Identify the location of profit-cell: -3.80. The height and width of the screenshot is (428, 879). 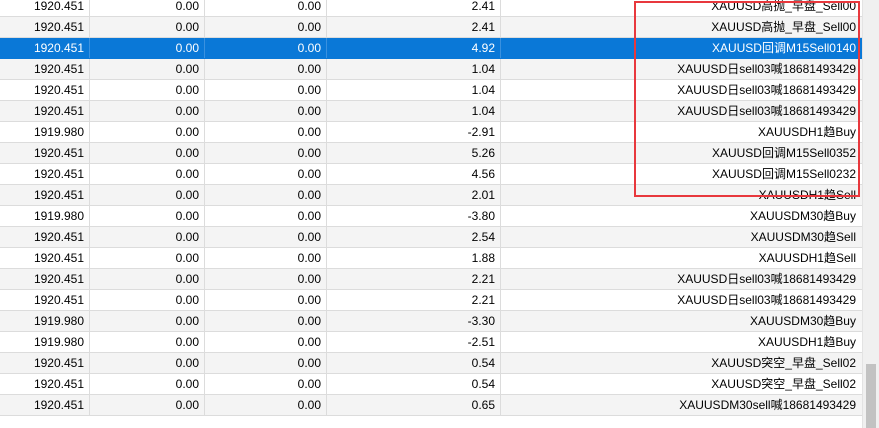
(414, 216).